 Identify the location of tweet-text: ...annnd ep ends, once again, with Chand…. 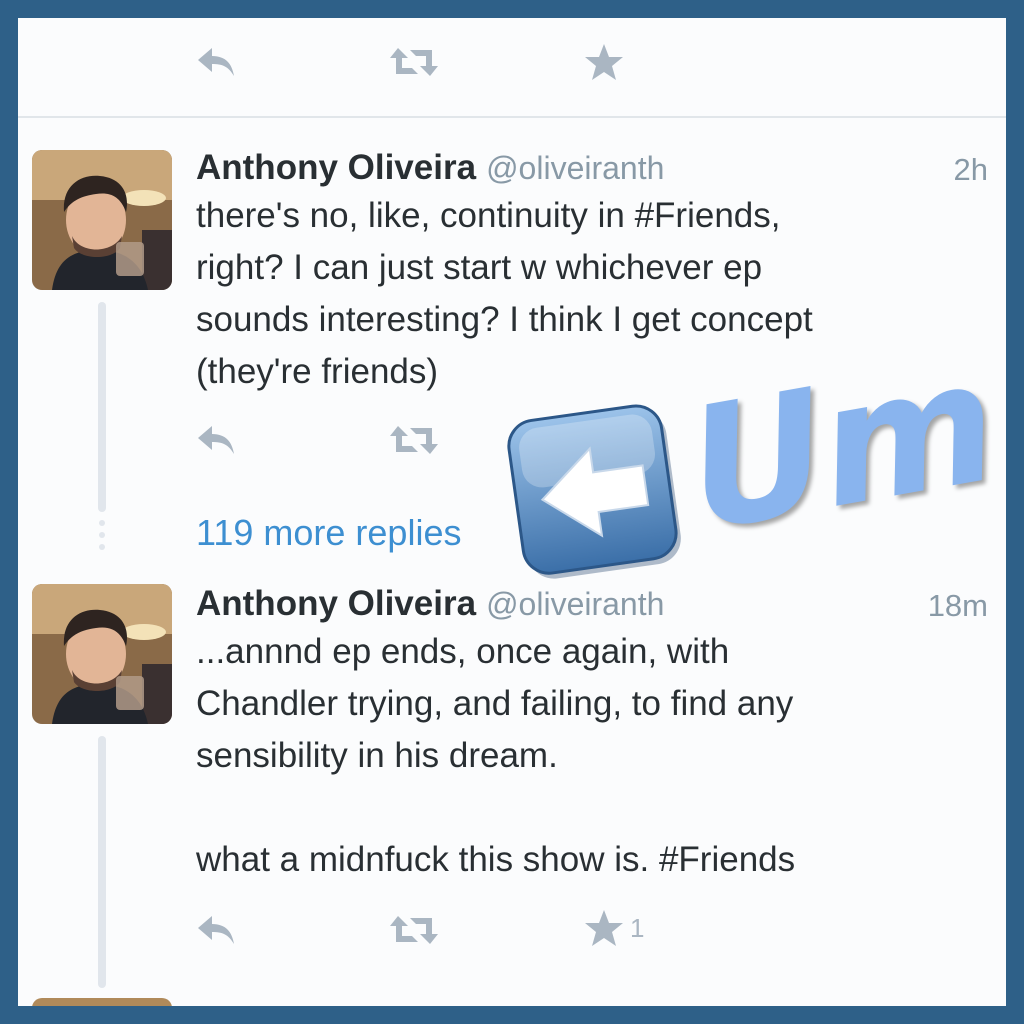
(496, 755).